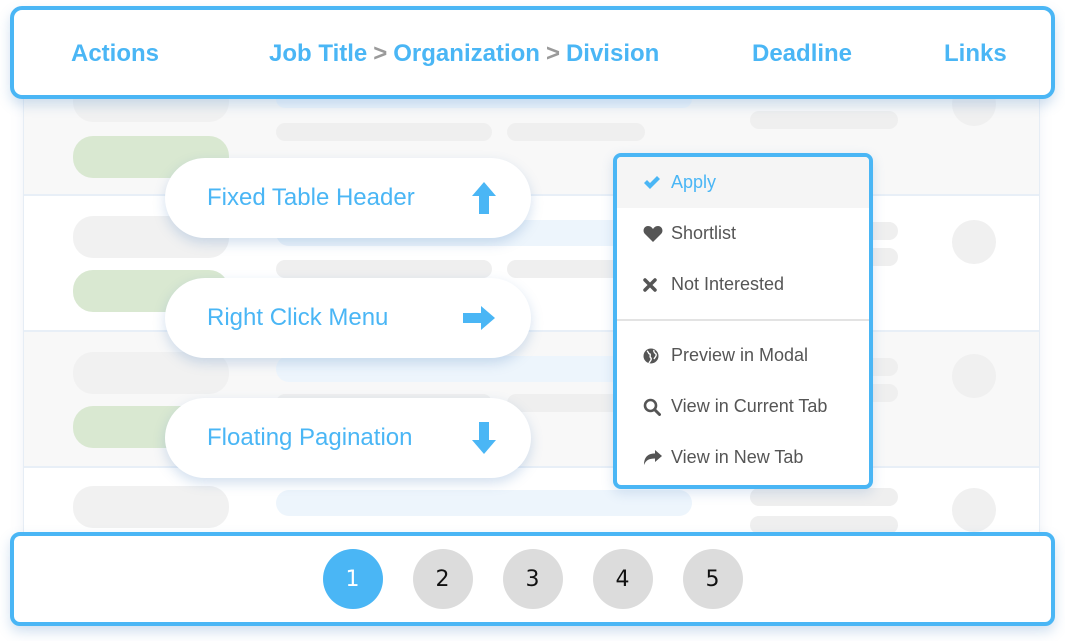 This screenshot has width=1065, height=641. What do you see at coordinates (728, 284) in the screenshot?
I see `menu-item-label: Not Interested` at bounding box center [728, 284].